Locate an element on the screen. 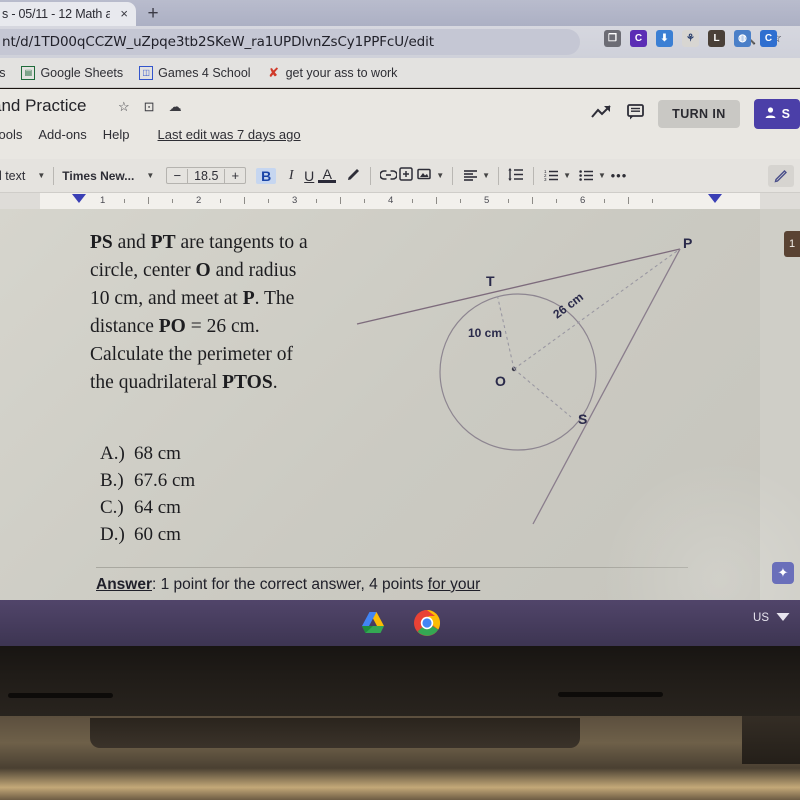 This screenshot has width=800, height=800. docs-header-actions: TURN IN S is located at coordinates (695, 114).